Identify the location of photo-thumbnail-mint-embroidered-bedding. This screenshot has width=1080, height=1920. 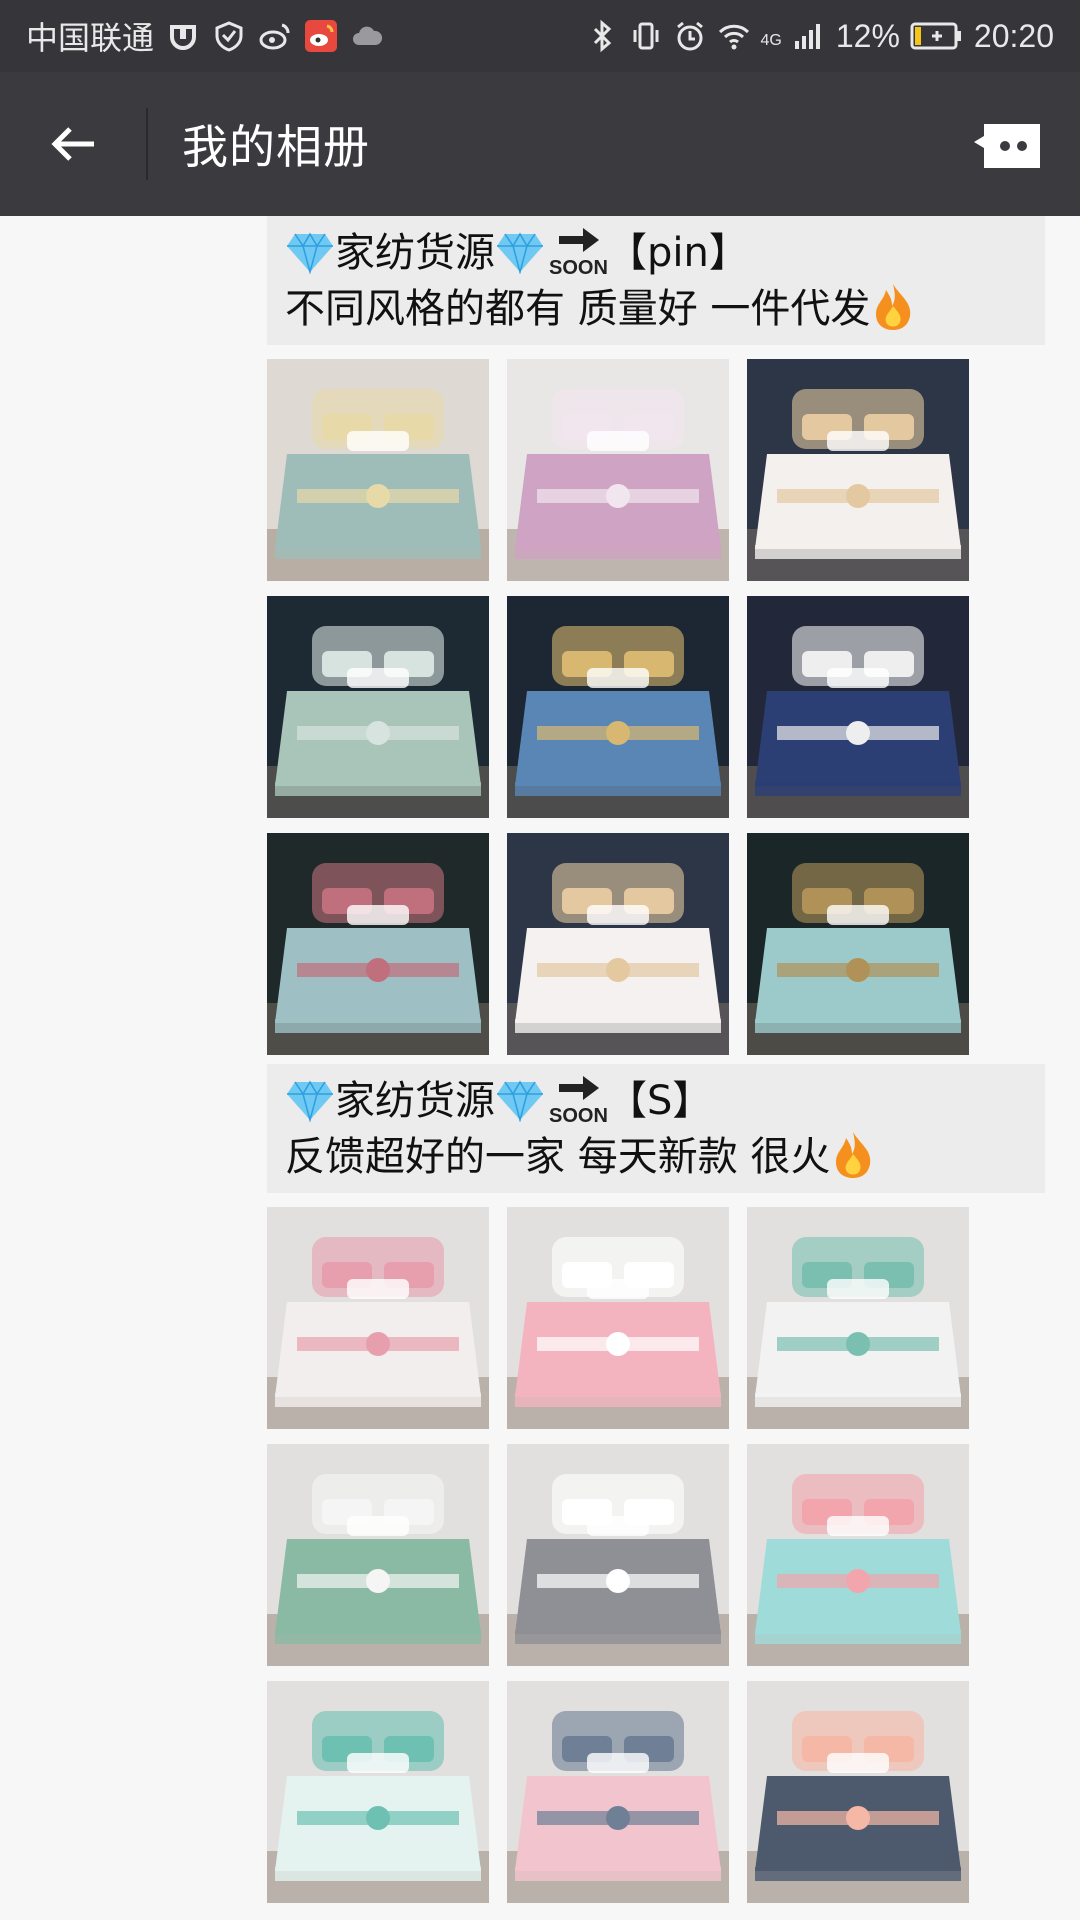
(378, 470).